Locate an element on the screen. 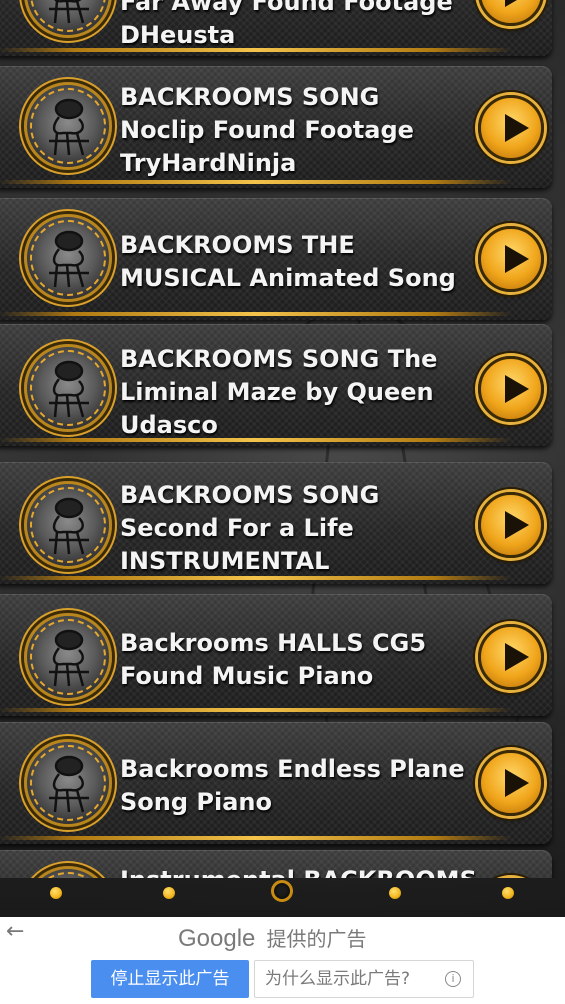 This screenshot has height=1004, width=565. song-title: Backrooms Endless Plane Song Piano is located at coordinates (292, 786).